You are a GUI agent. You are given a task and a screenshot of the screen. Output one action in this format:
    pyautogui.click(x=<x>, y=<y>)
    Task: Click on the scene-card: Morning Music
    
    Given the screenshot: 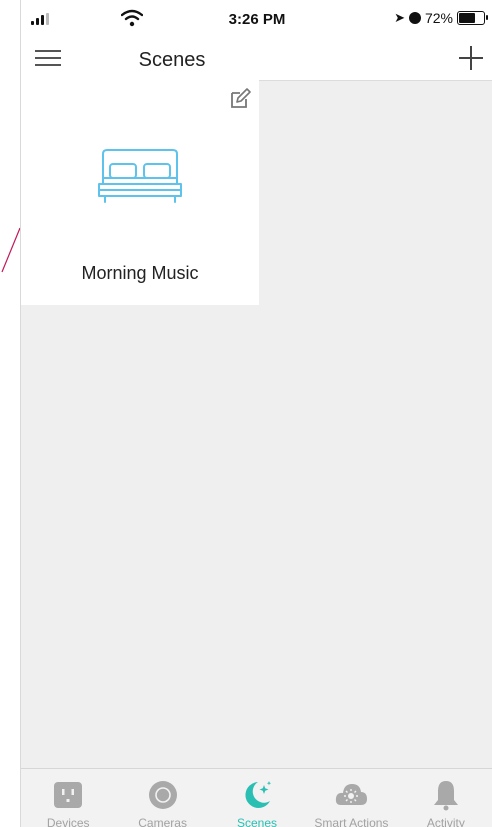 What is the action you would take?
    pyautogui.click(x=140, y=192)
    